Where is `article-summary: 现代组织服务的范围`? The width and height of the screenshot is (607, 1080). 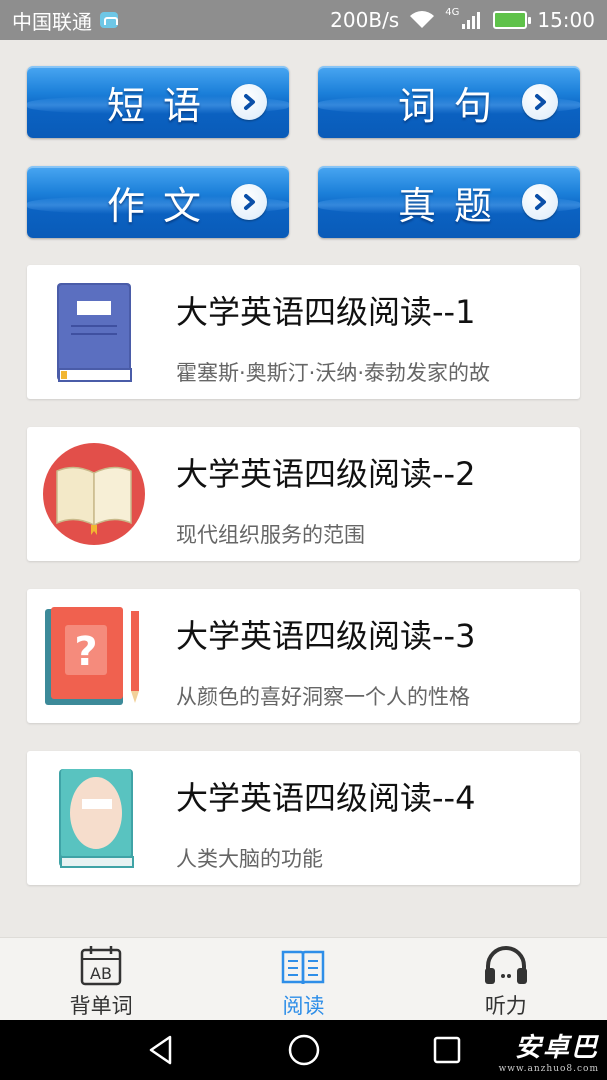
article-summary: 现代组织服务的范围 is located at coordinates (270, 535).